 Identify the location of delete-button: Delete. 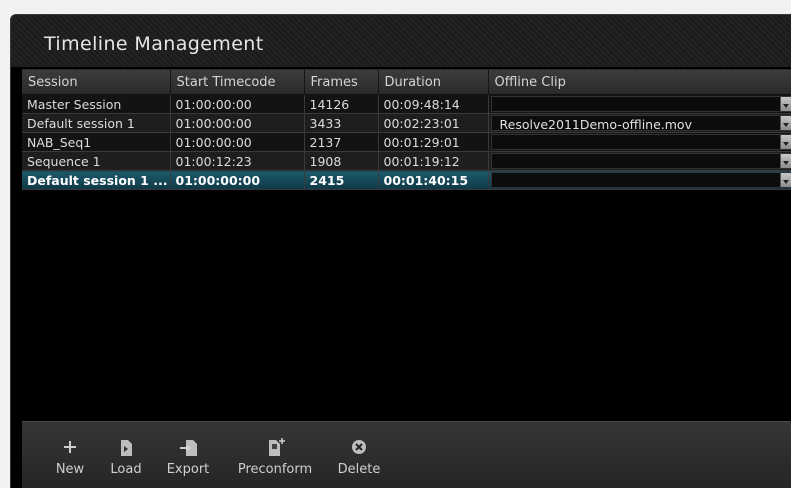
(359, 456).